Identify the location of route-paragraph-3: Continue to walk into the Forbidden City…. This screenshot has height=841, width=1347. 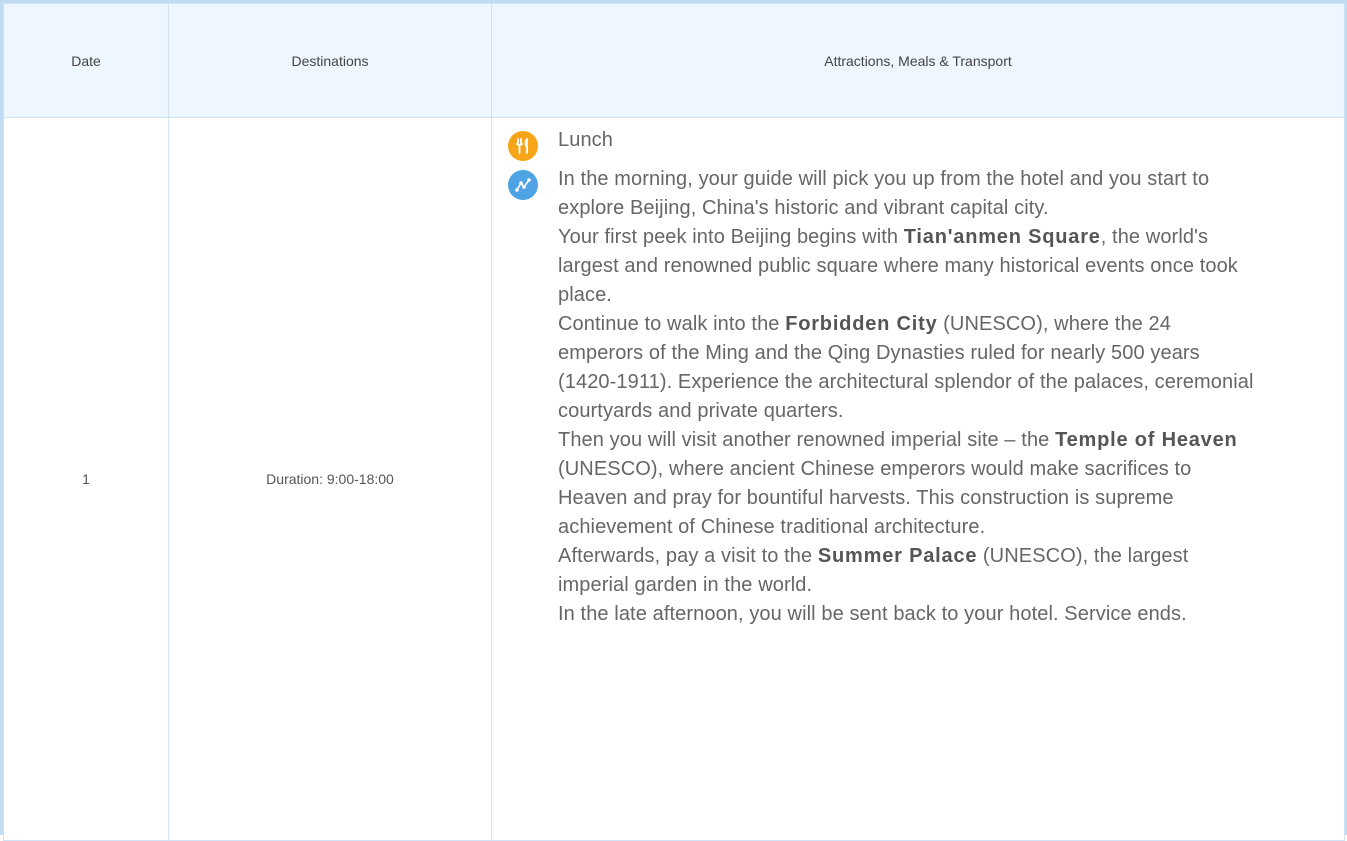
(906, 368).